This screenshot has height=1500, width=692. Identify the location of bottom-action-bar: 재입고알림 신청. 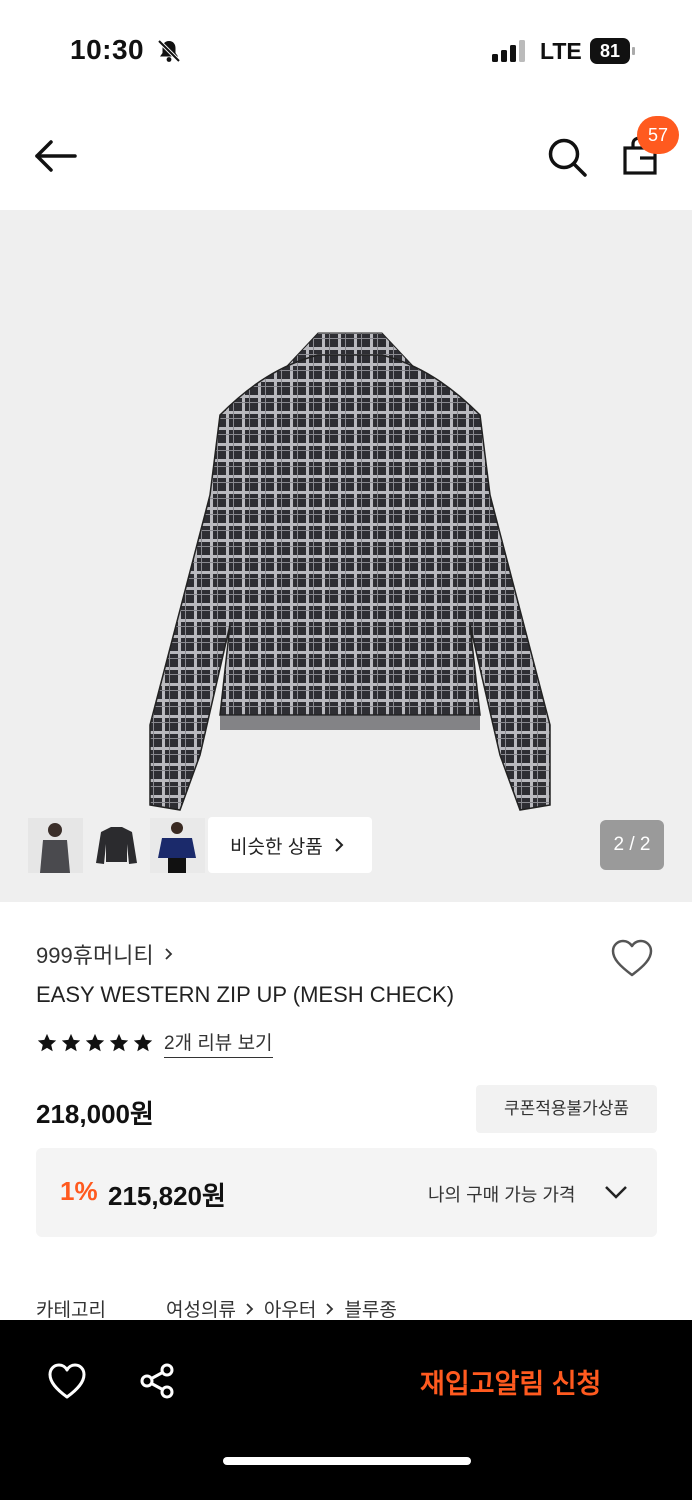
(346, 1410).